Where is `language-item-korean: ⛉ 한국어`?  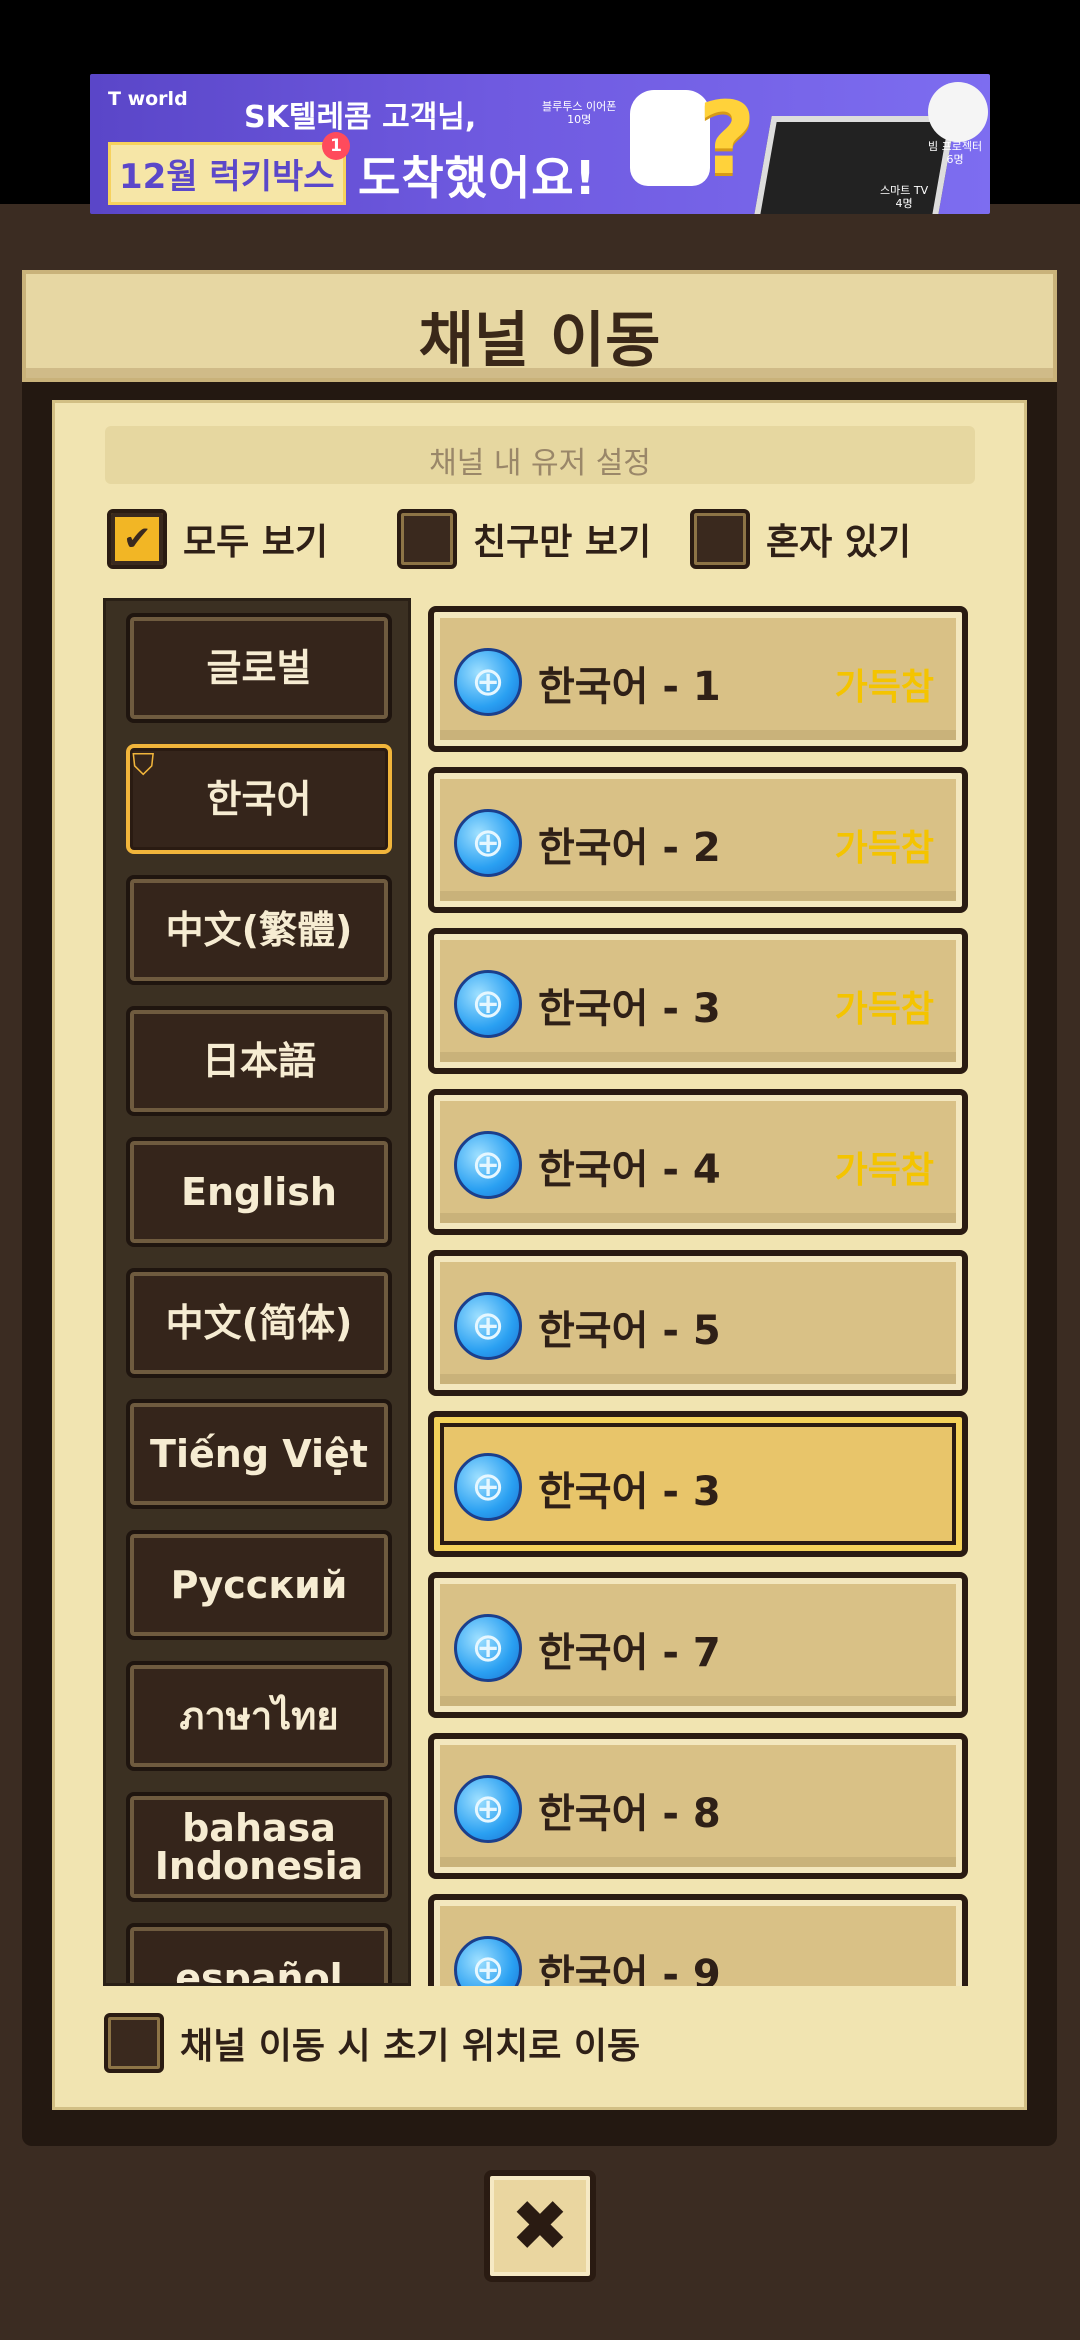
language-item-korean: ⛉ 한국어 is located at coordinates (259, 799).